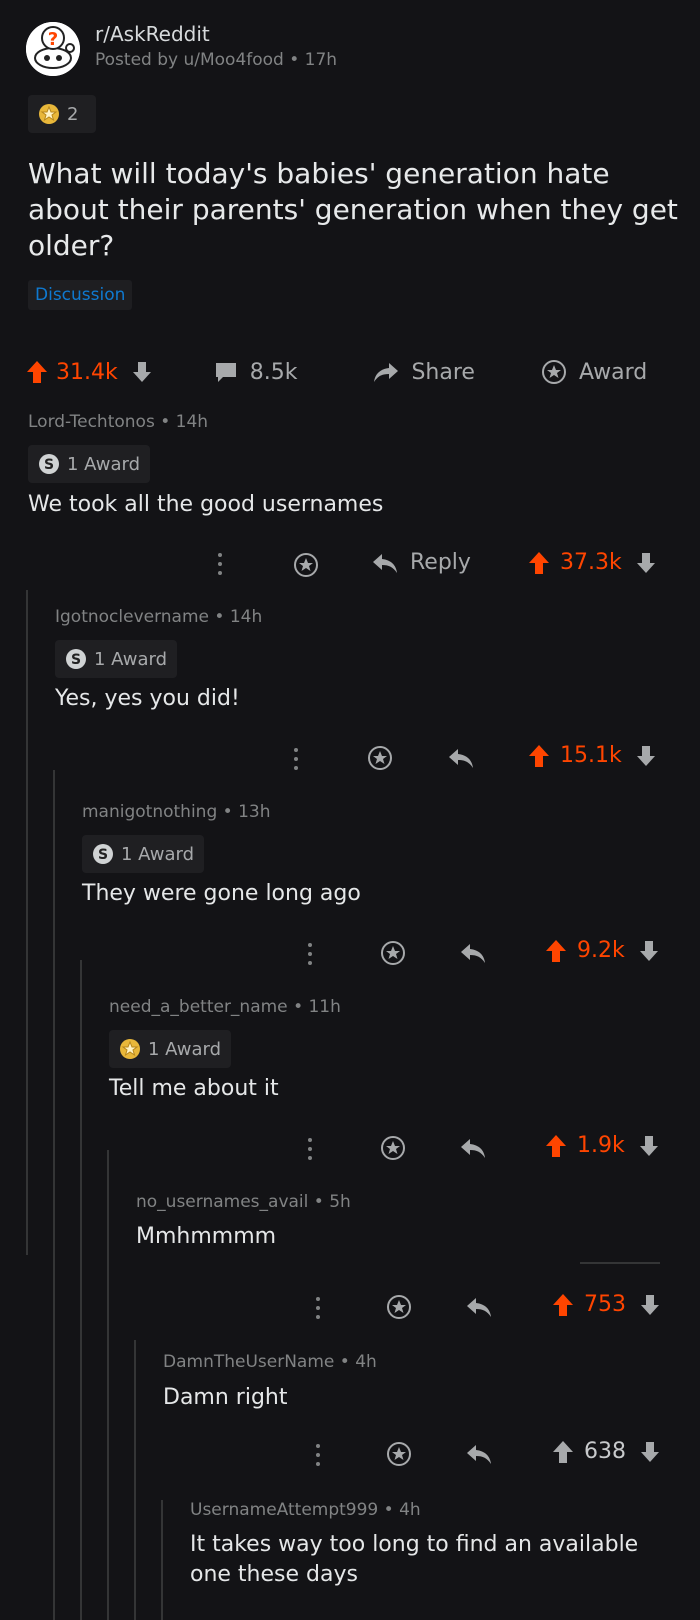 The height and width of the screenshot is (1620, 700). What do you see at coordinates (225, 1007) in the screenshot?
I see `comment-author: need_a_better_name • 11h` at bounding box center [225, 1007].